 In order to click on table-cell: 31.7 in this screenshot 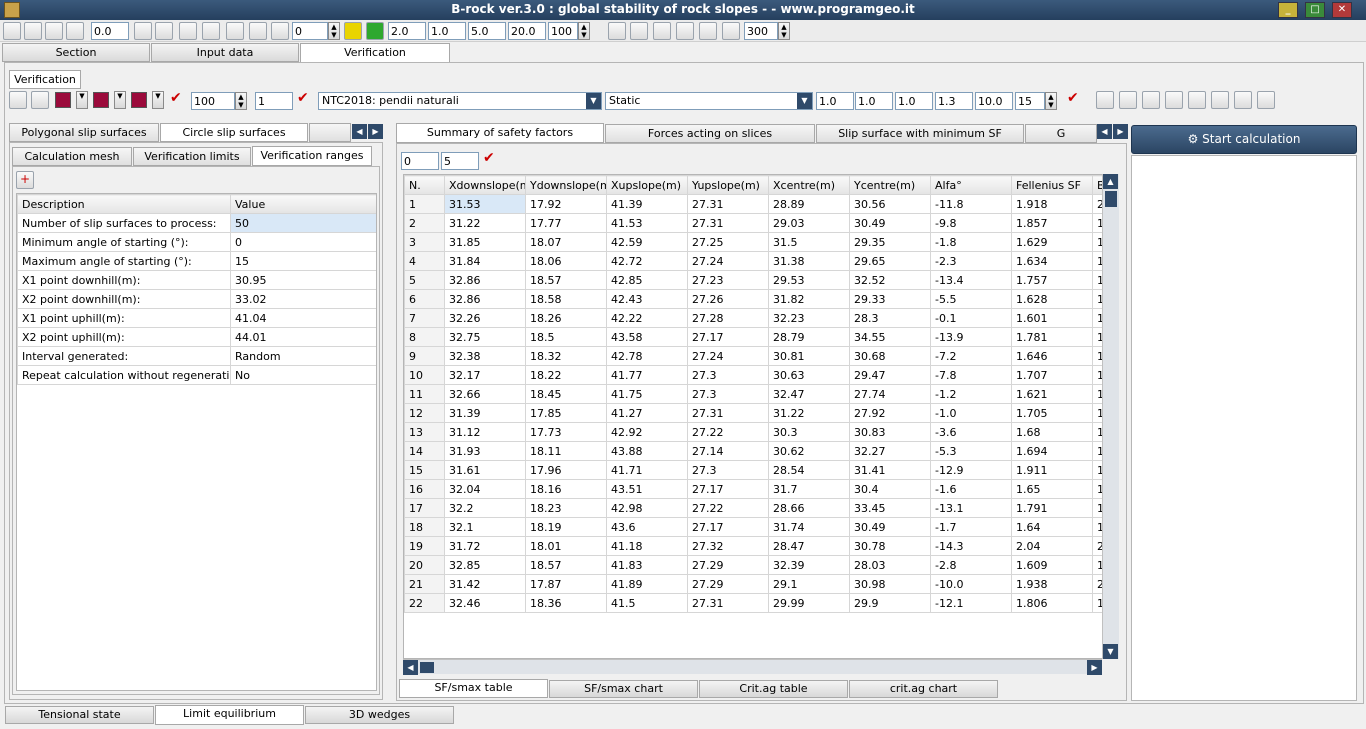, I will do `click(809, 489)`.